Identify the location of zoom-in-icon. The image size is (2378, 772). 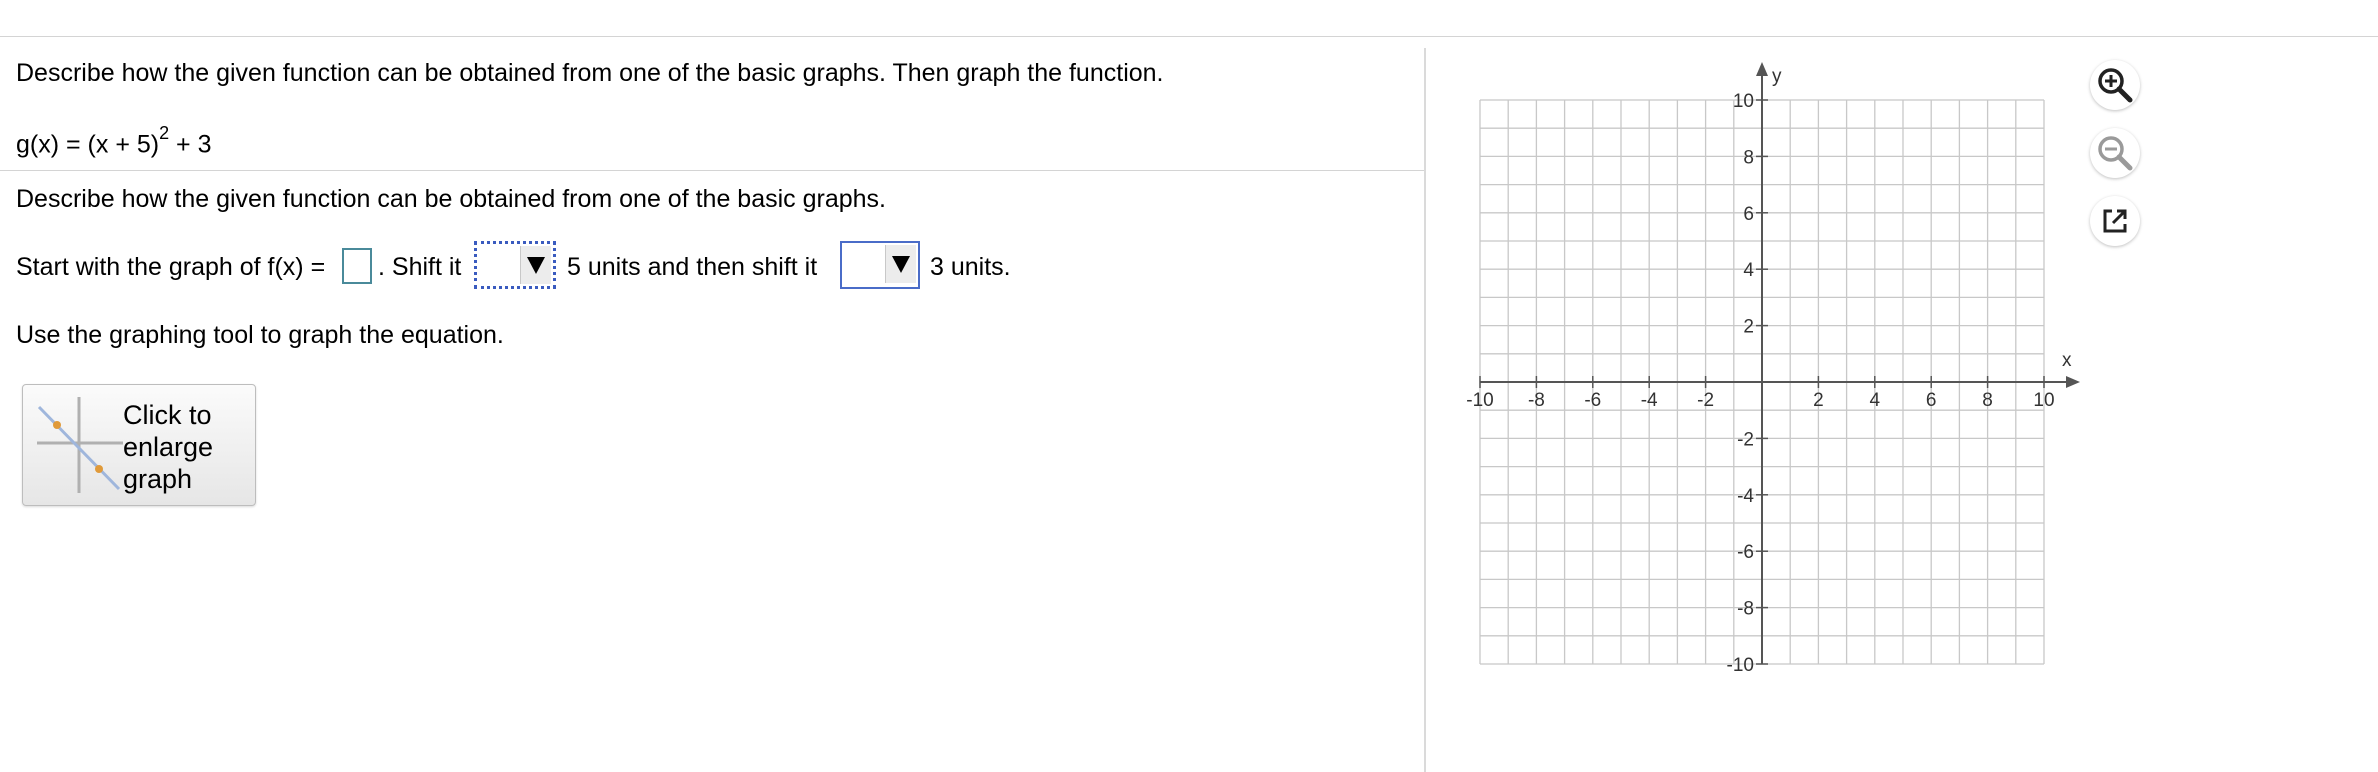
(2115, 85).